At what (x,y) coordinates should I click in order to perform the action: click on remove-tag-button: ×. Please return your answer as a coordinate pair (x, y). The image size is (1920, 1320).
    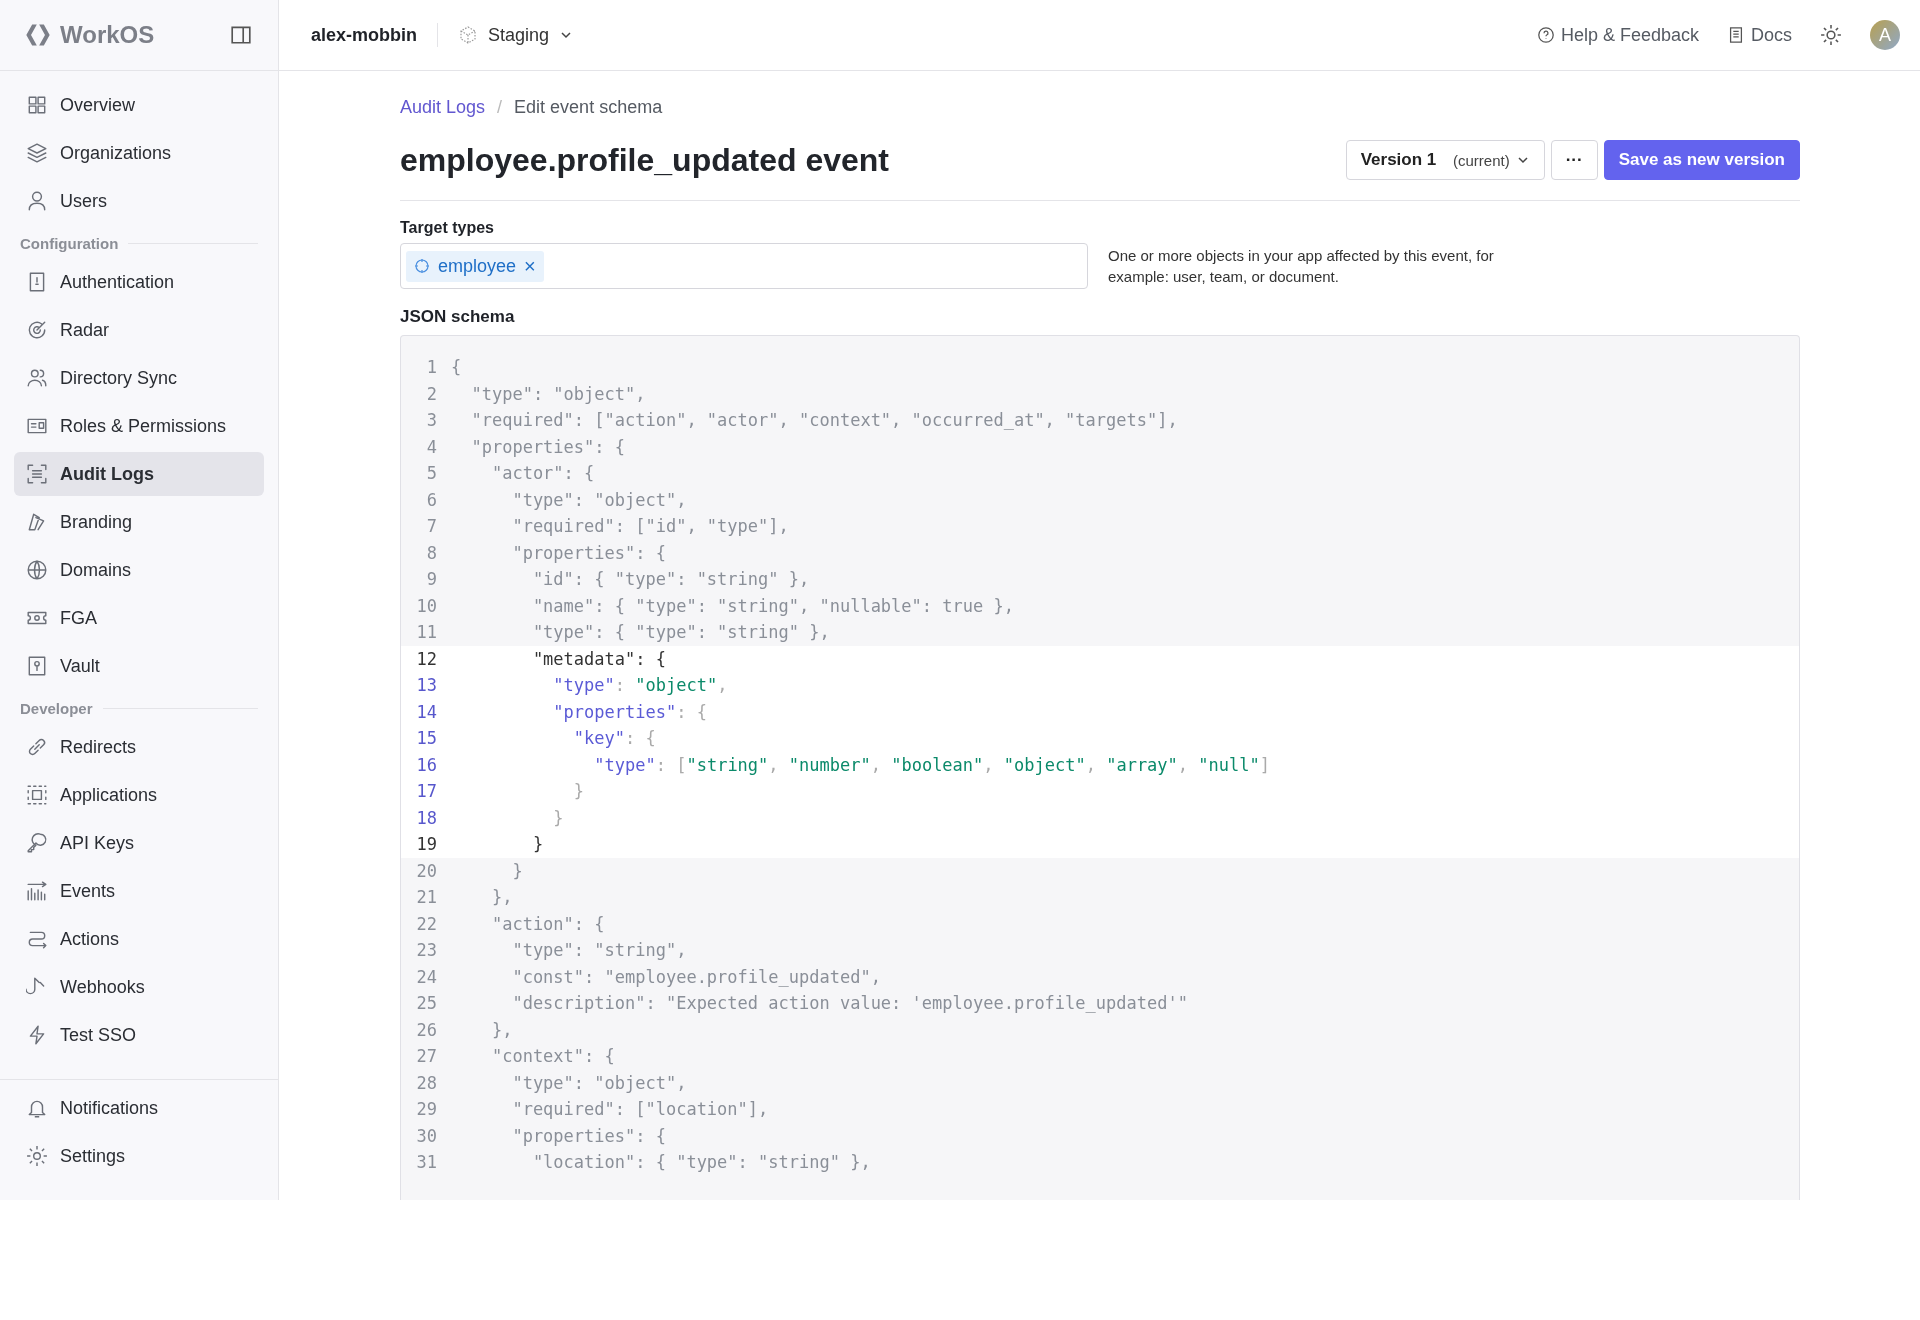
    Looking at the image, I should click on (530, 266).